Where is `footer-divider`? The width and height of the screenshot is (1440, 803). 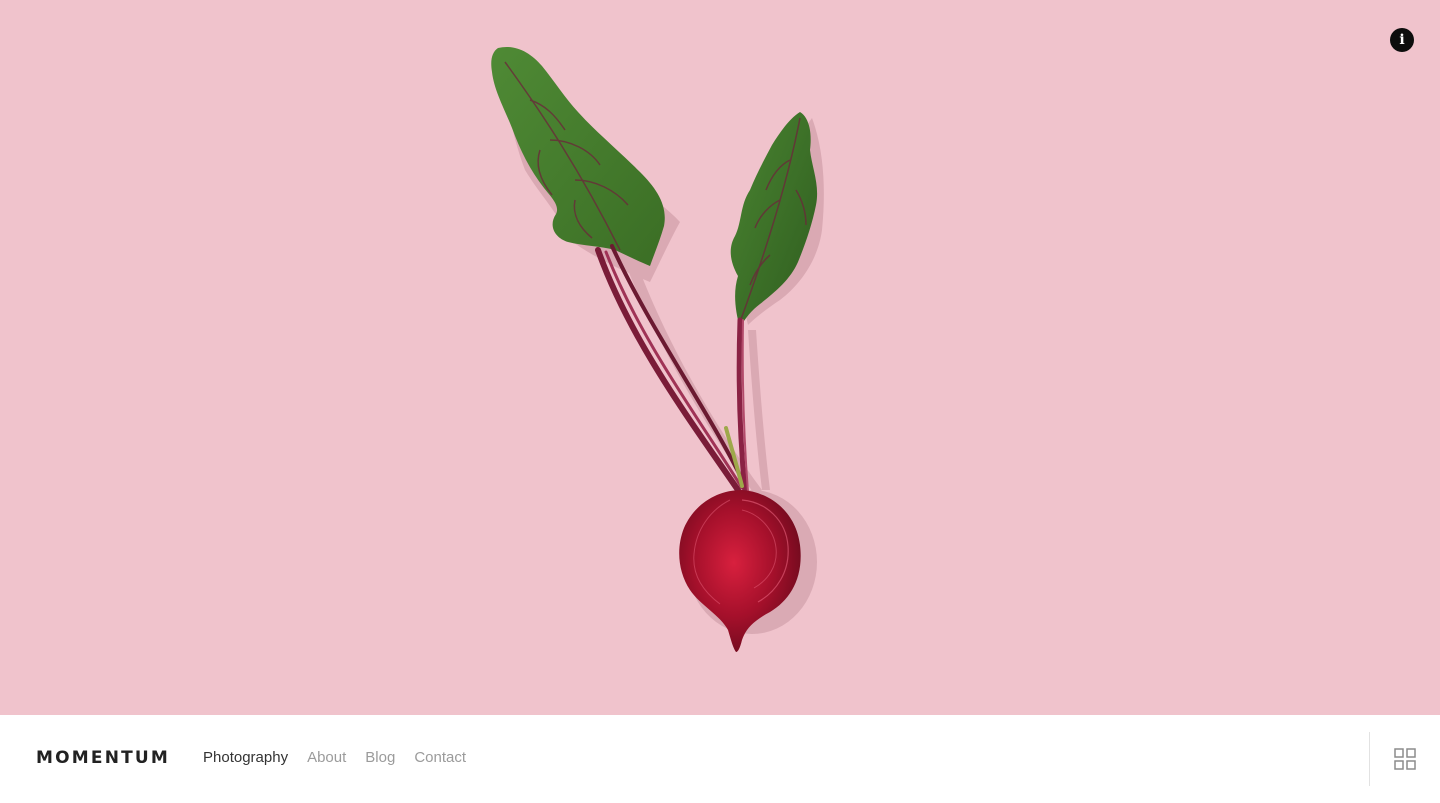 footer-divider is located at coordinates (1369, 759).